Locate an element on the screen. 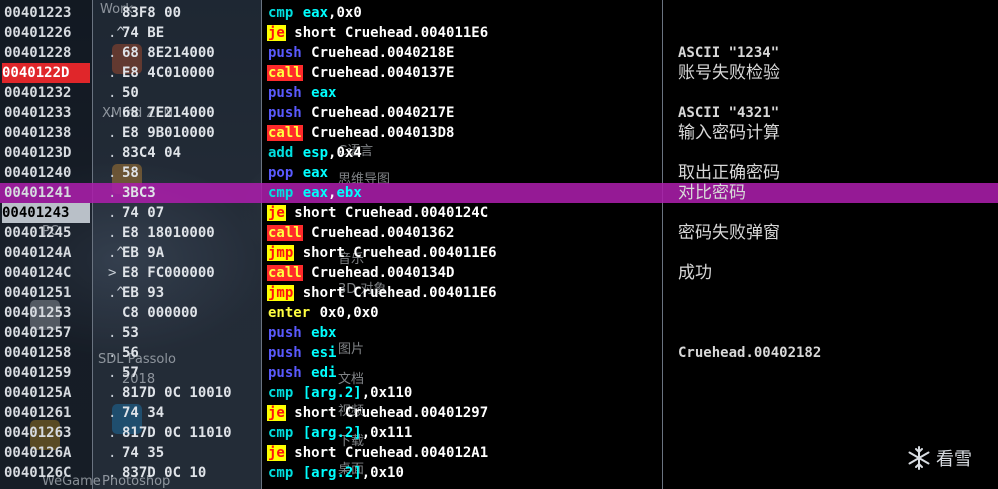  disasm-row: 00401232. 50 push eax is located at coordinates (499, 93).